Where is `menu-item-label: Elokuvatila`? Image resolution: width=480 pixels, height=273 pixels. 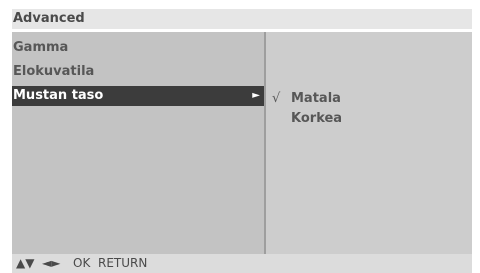
menu-item-label: Elokuvatila is located at coordinates (54, 71).